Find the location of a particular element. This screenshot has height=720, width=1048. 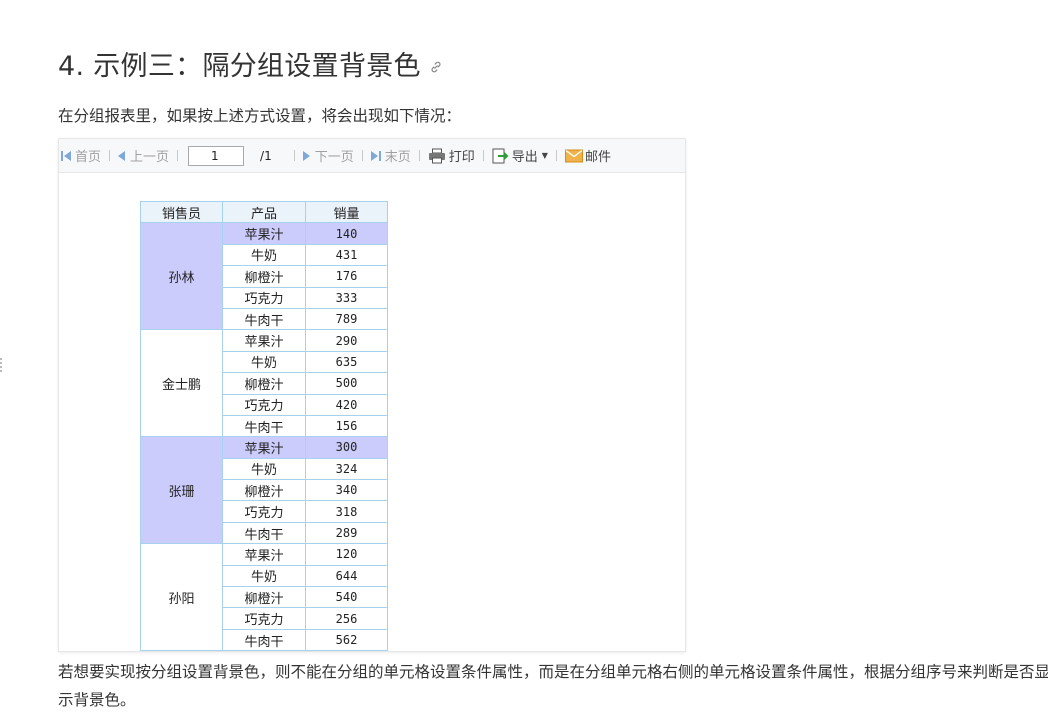

seller-cell: 张珊 is located at coordinates (181, 490).